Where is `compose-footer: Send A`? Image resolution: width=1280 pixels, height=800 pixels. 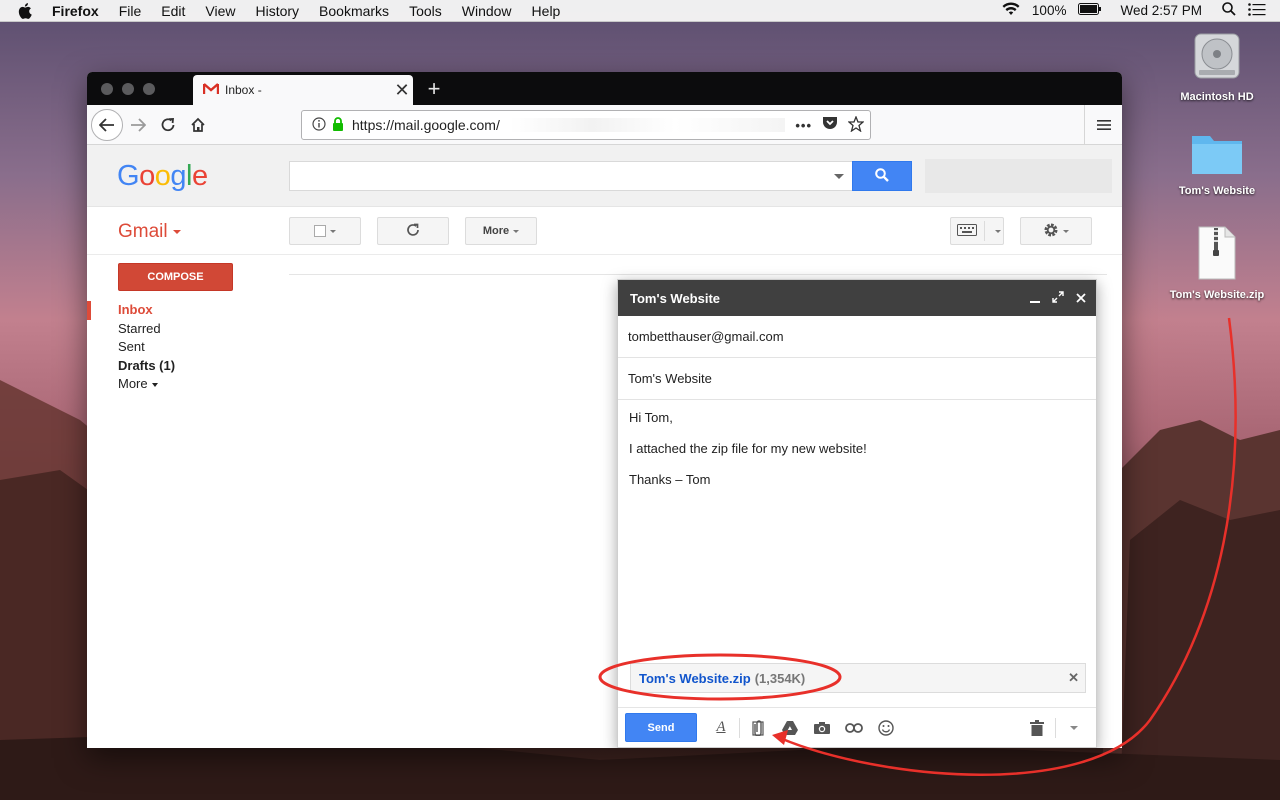 compose-footer: Send A is located at coordinates (857, 727).